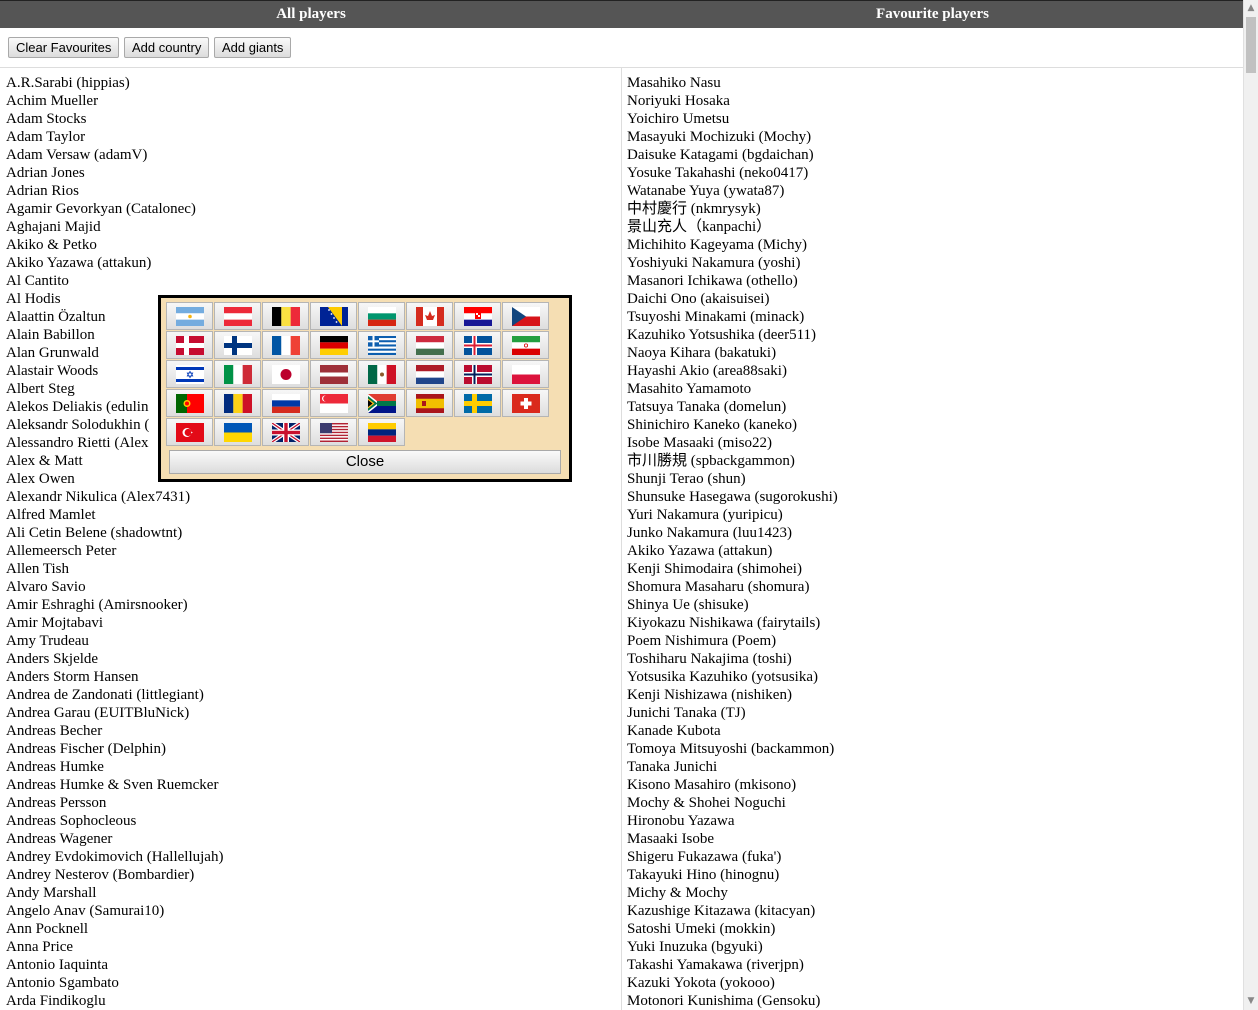 The width and height of the screenshot is (1258, 1010). What do you see at coordinates (429, 345) in the screenshot?
I see `flag-button-hungary` at bounding box center [429, 345].